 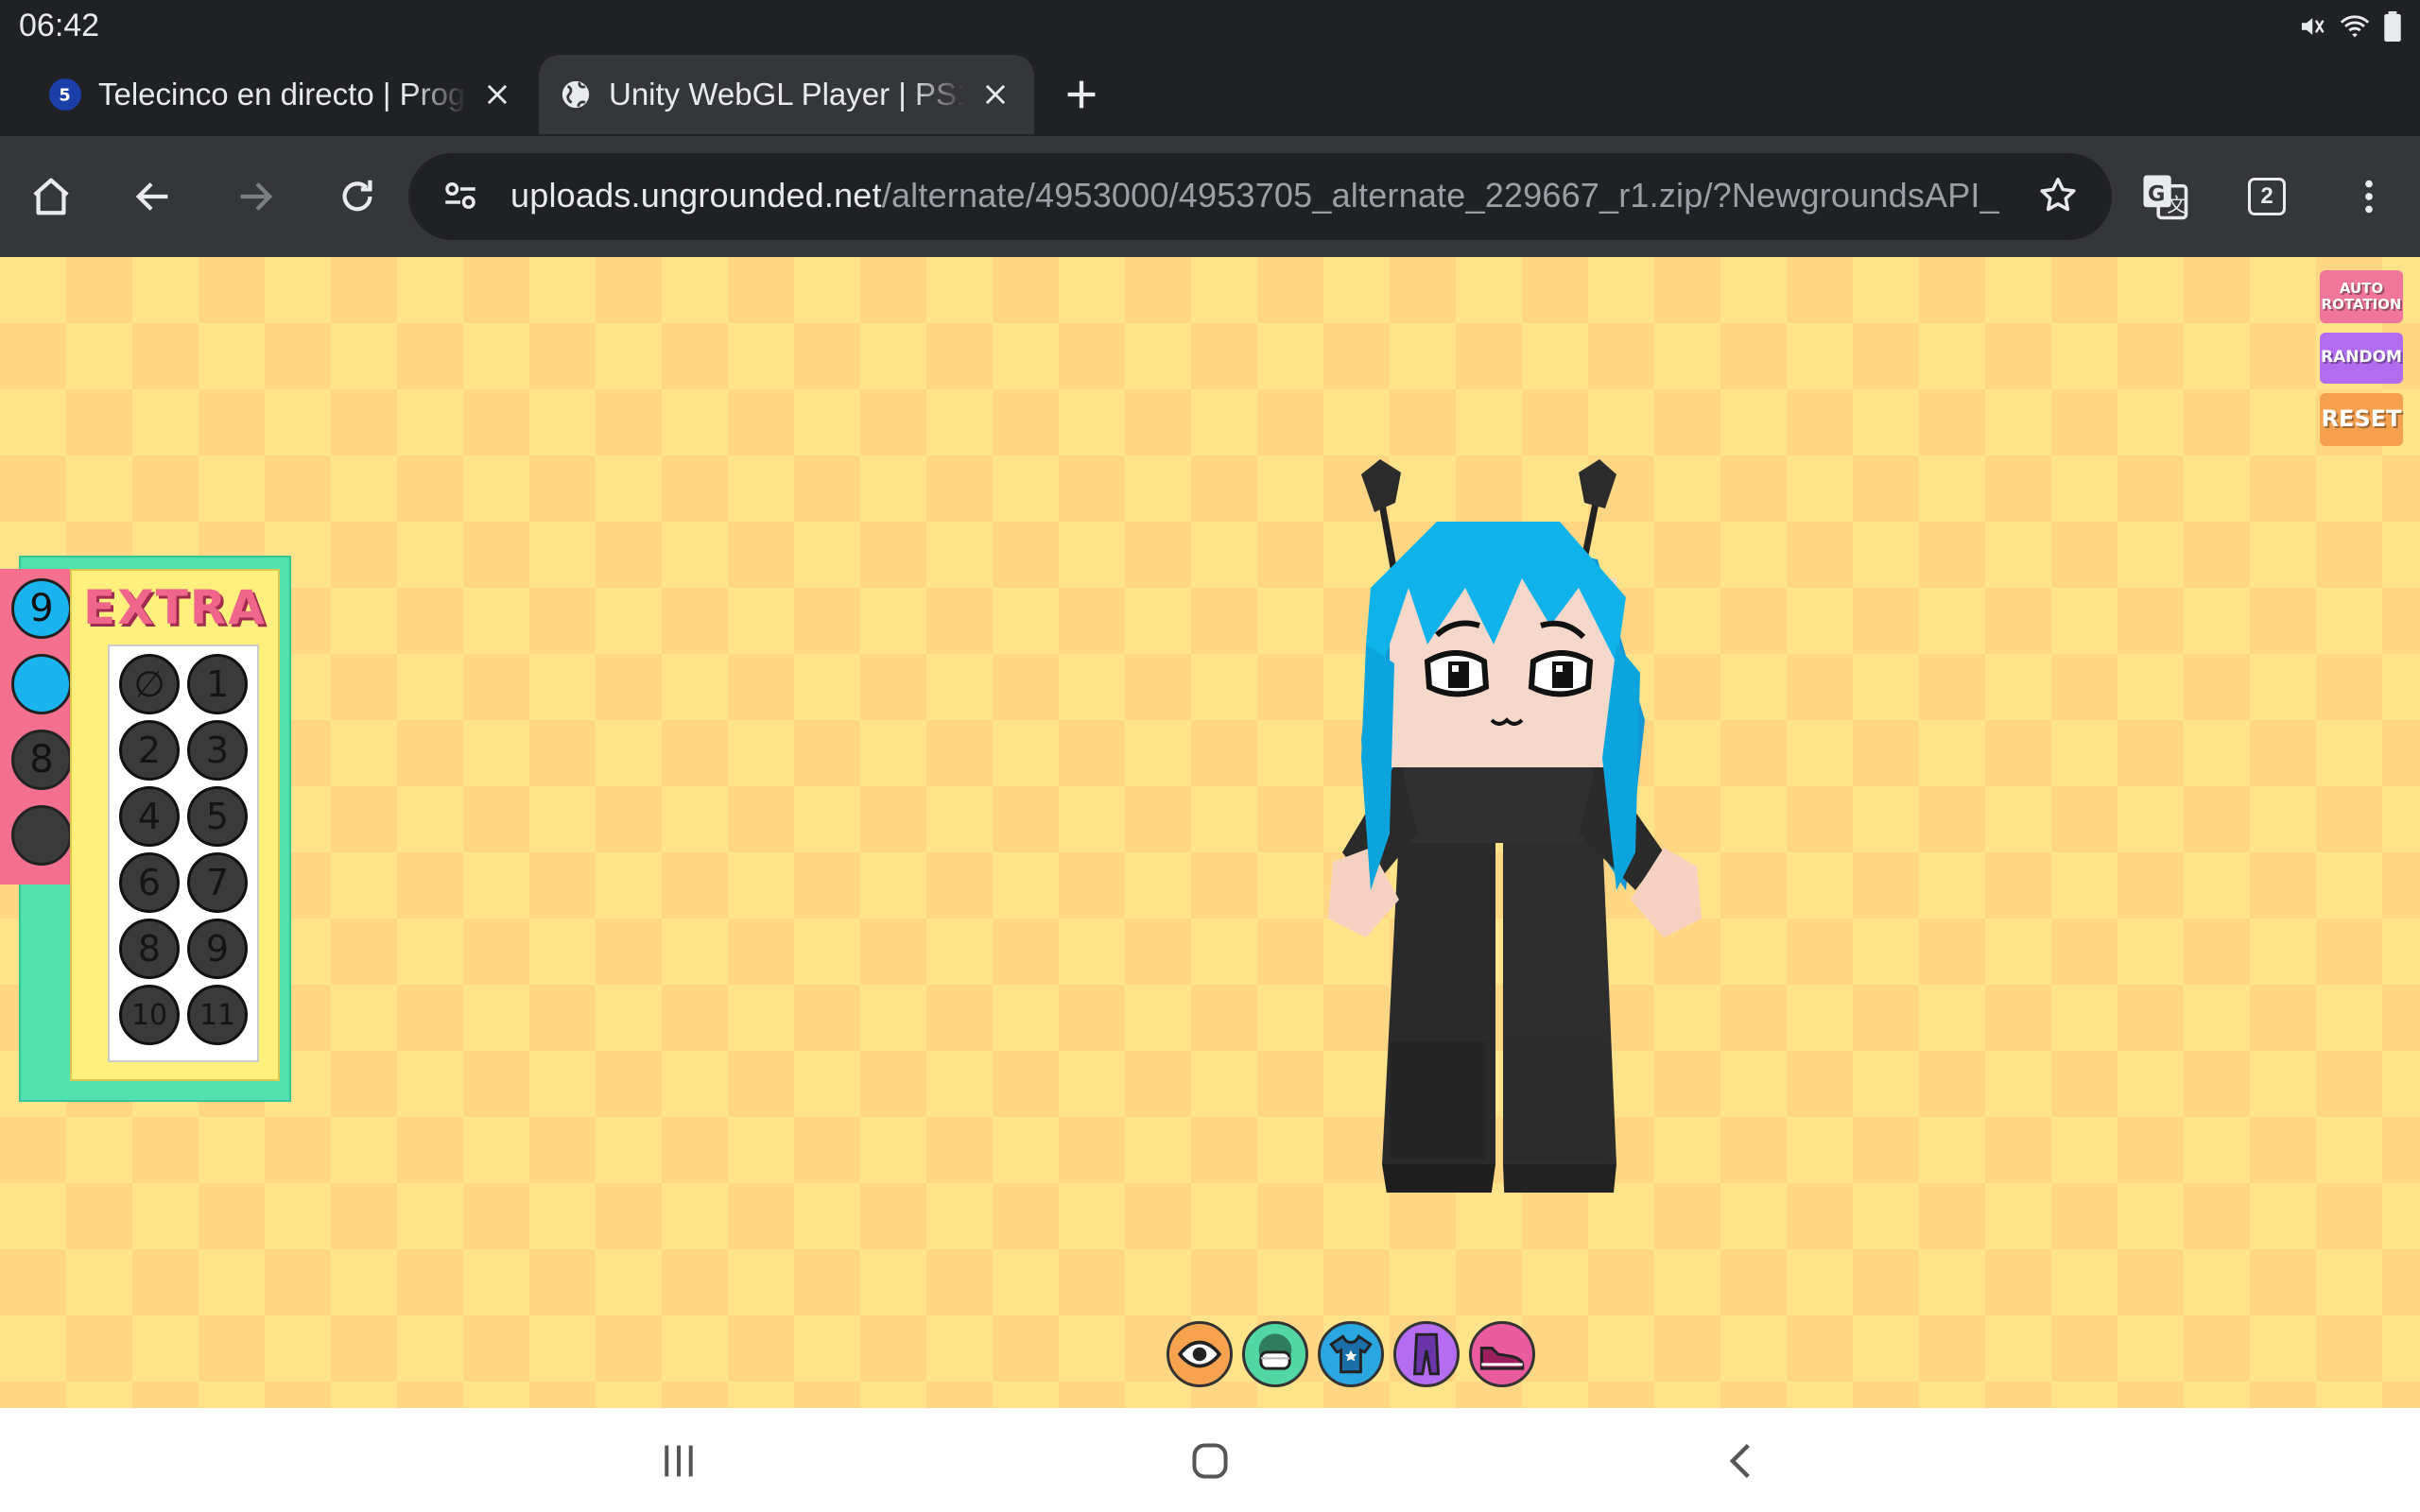 I want to click on battery-icon, so click(x=2392, y=28).